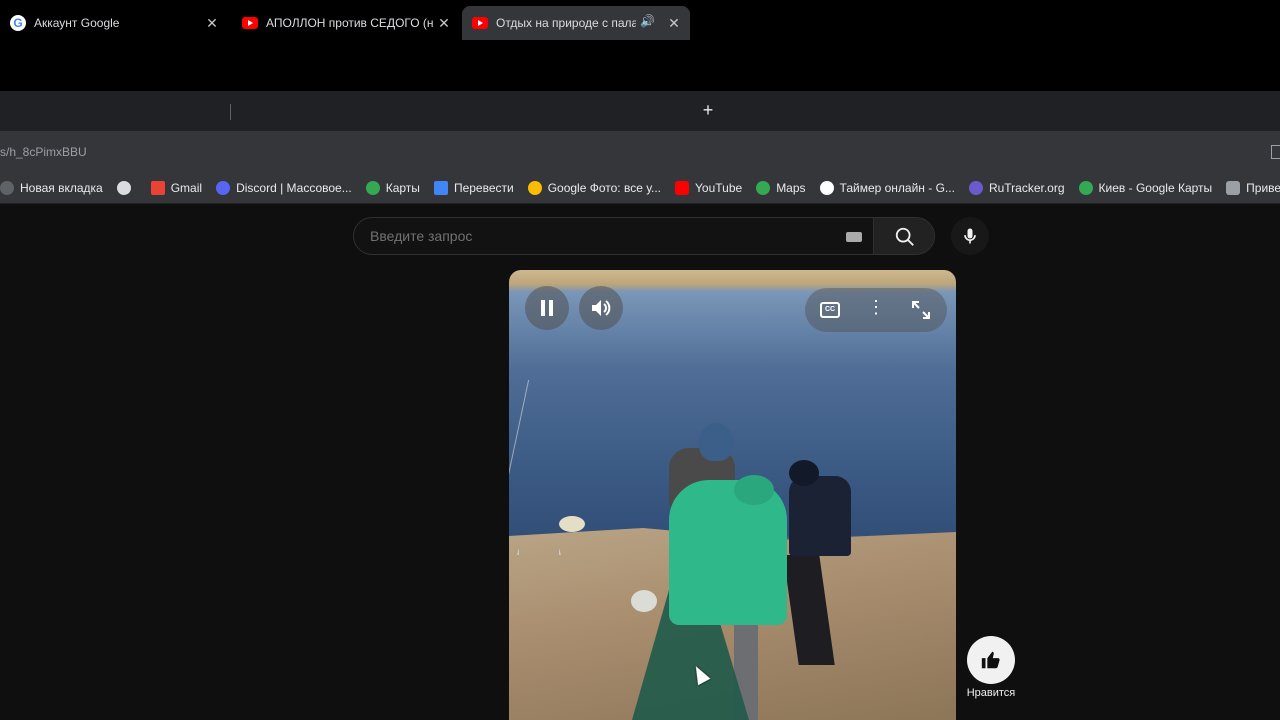  What do you see at coordinates (18, 23) in the screenshot?
I see `google-icon: G` at bounding box center [18, 23].